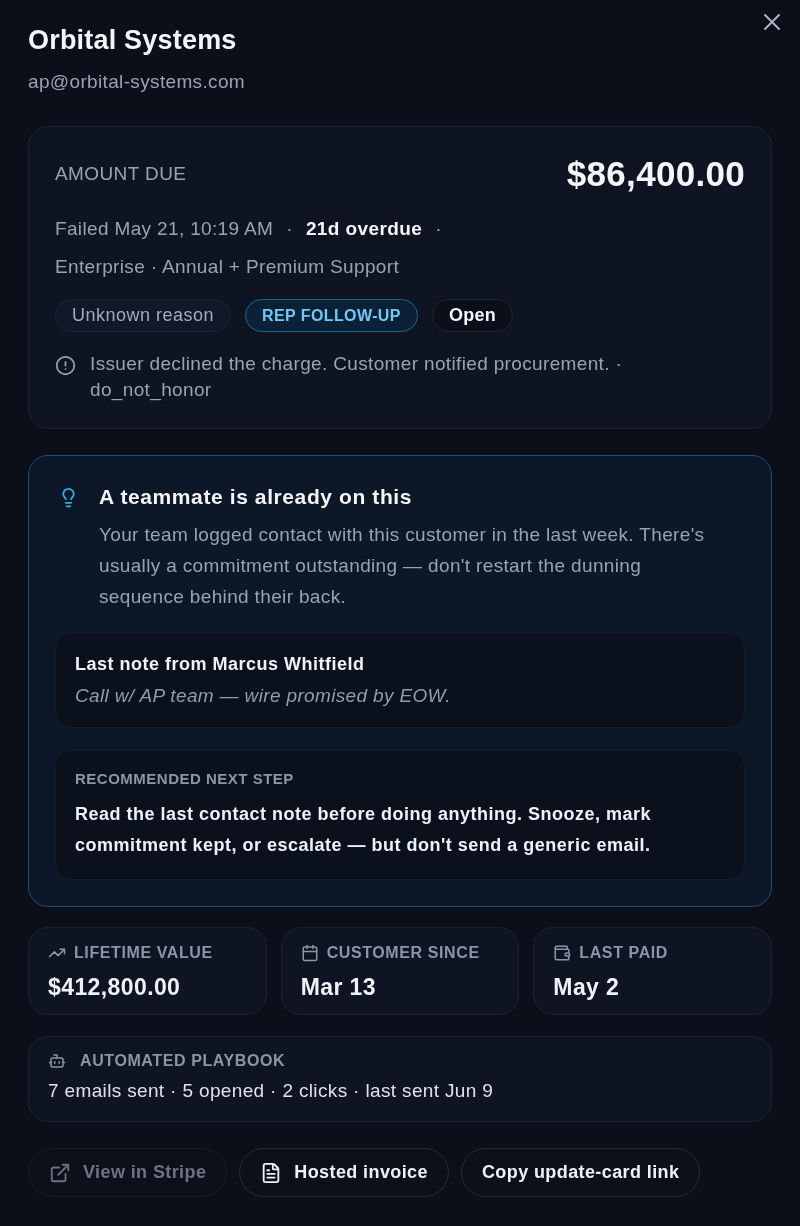 The image size is (800, 1226). What do you see at coordinates (57, 1061) in the screenshot?
I see `robot-icon` at bounding box center [57, 1061].